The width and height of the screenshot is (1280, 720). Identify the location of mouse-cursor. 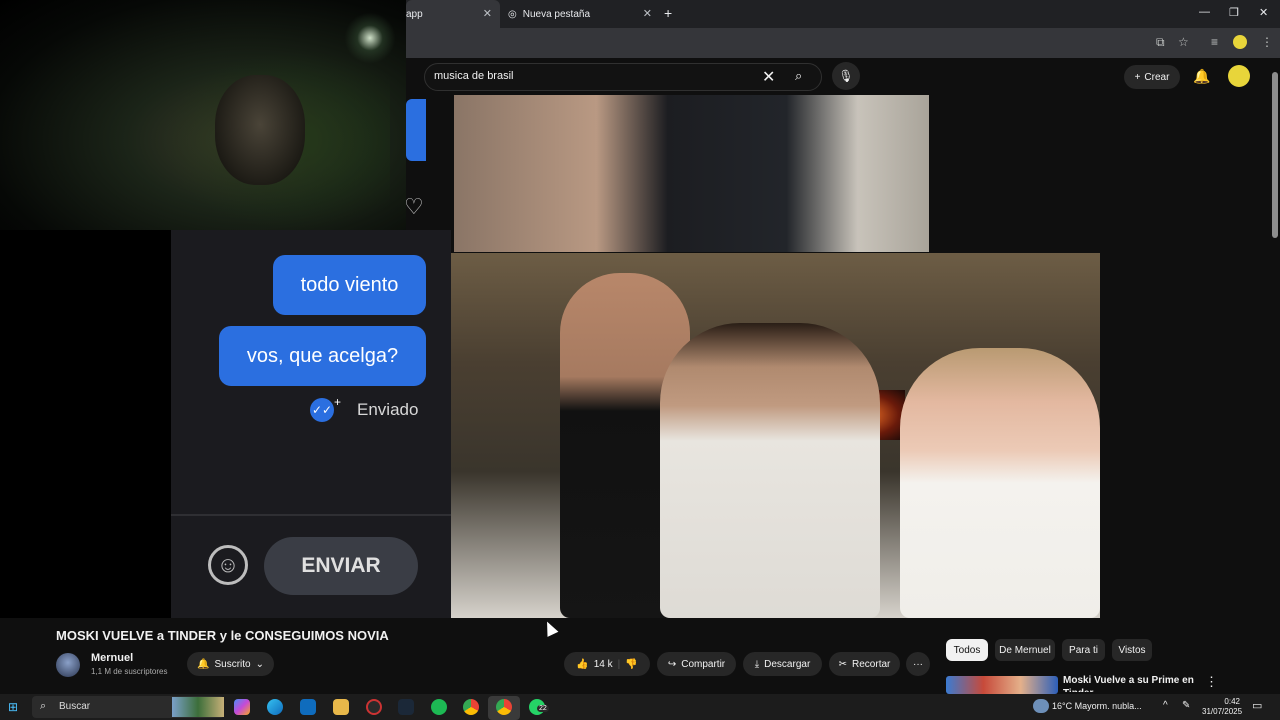
(550, 628).